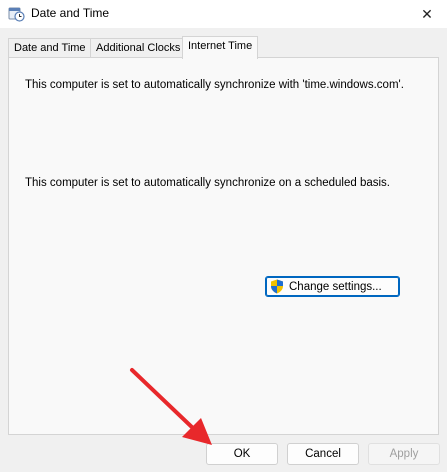 This screenshot has width=447, height=472. Describe the element at coordinates (50, 48) in the screenshot. I see `tab-date-and-time: Date and Time` at that location.